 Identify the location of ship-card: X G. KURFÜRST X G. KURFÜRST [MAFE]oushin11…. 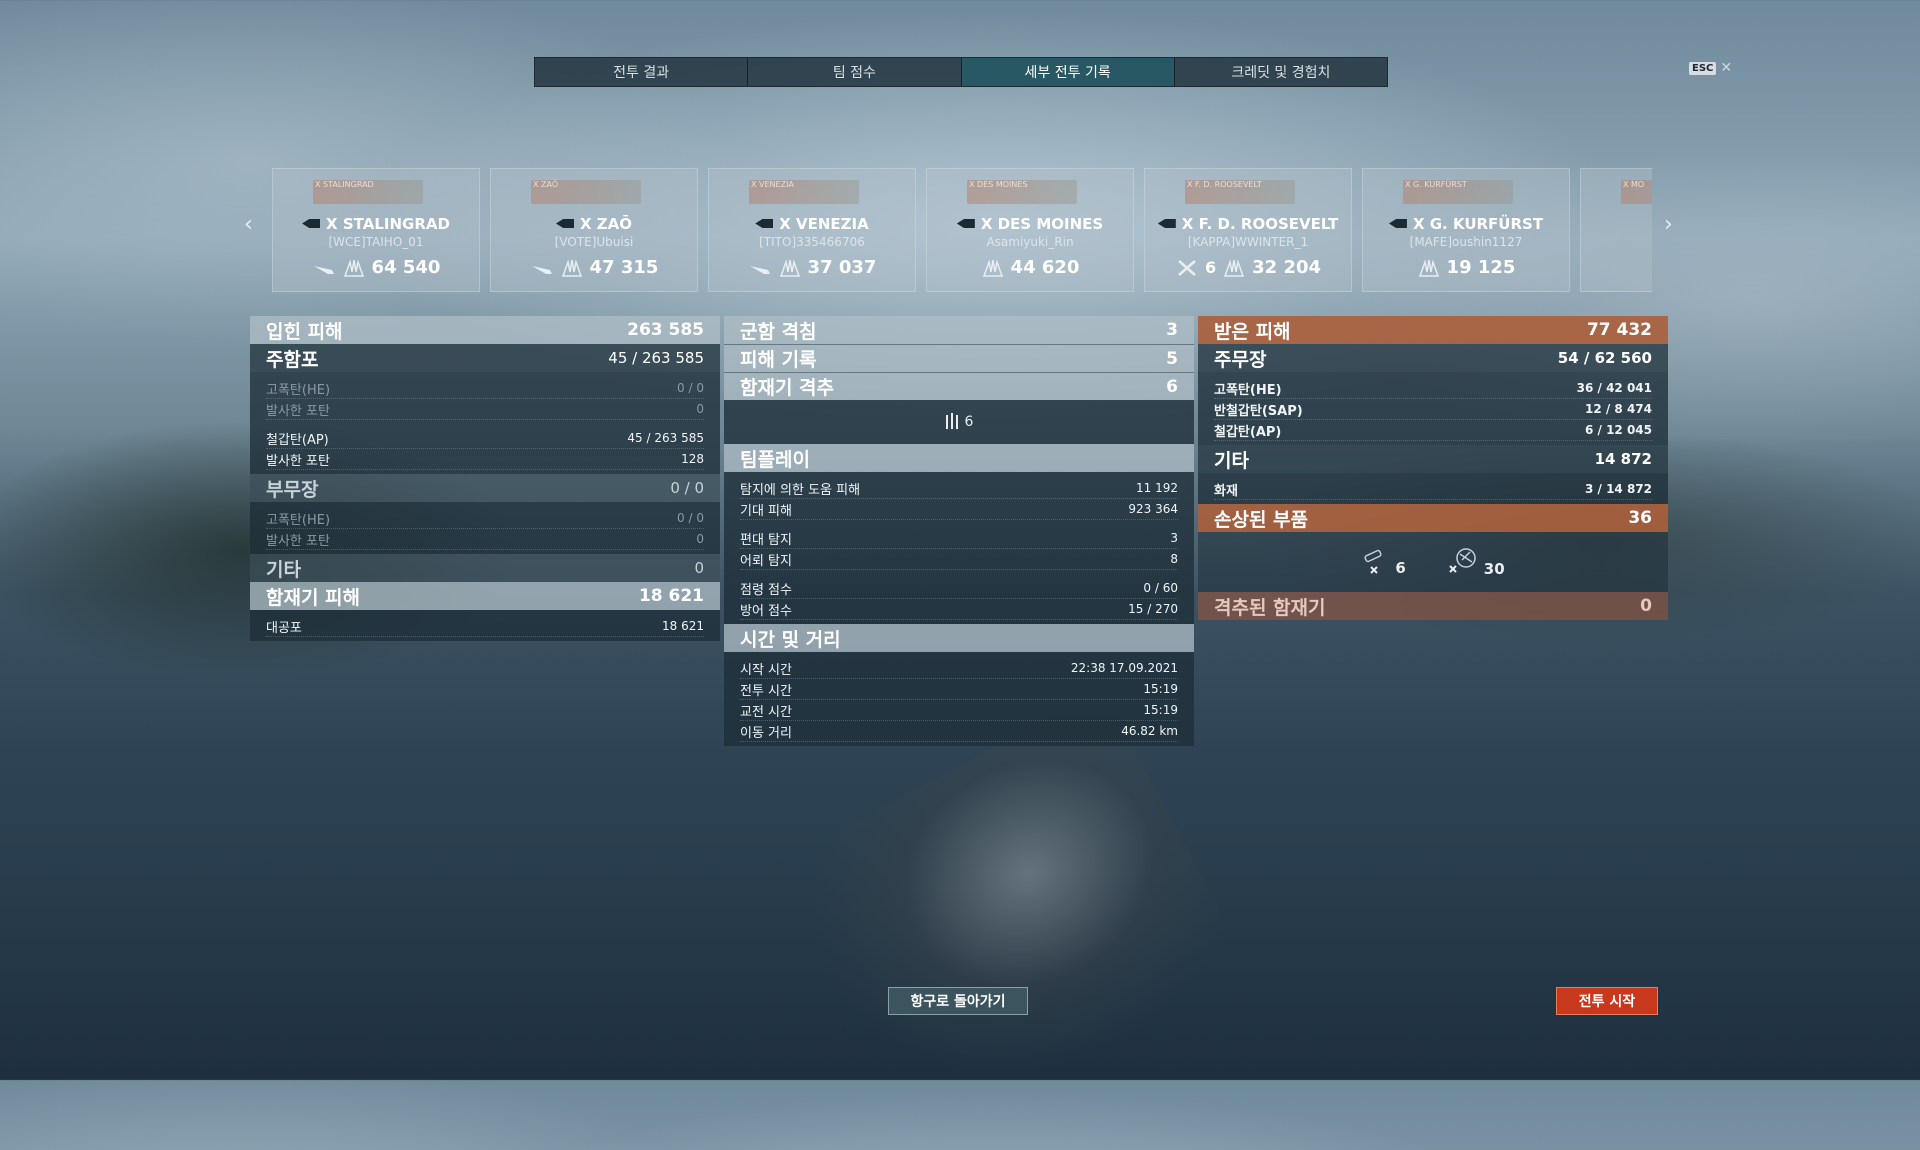
(1466, 230).